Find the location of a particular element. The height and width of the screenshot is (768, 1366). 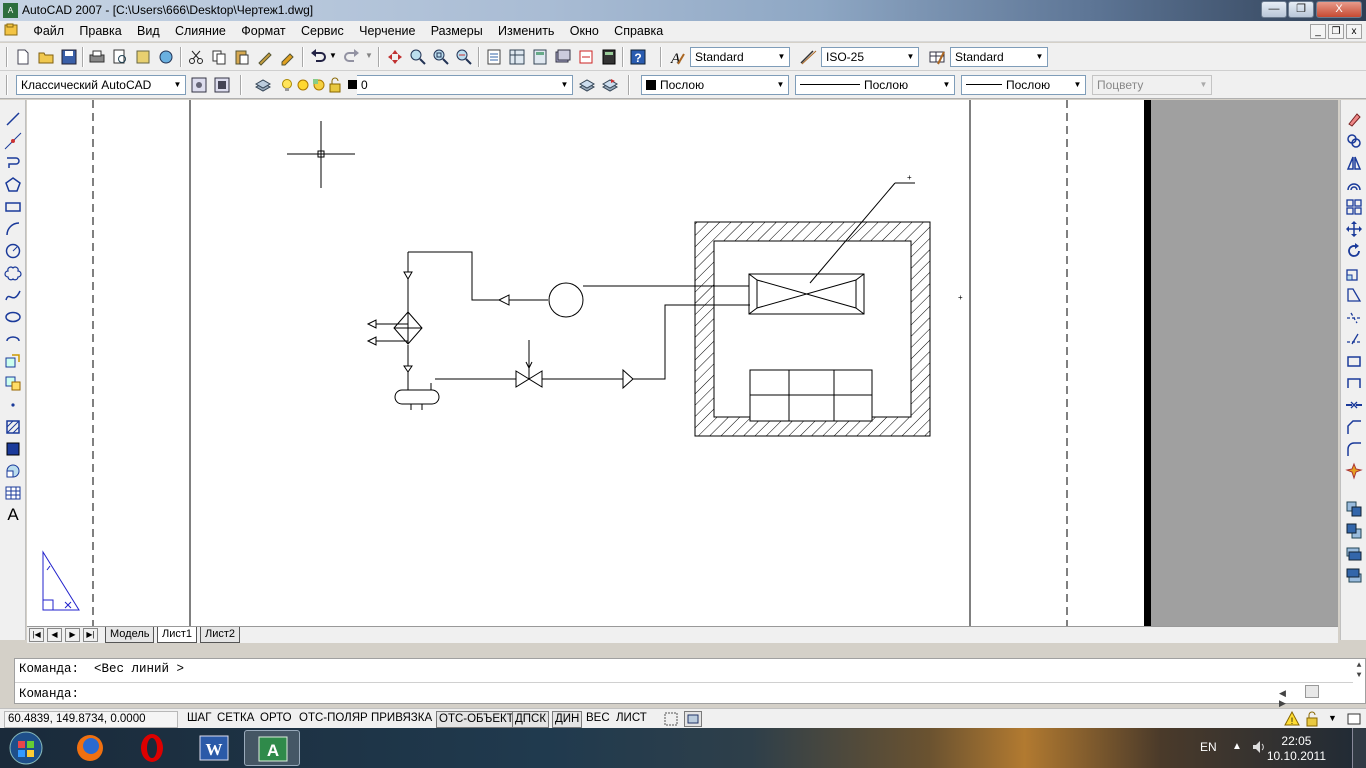

construction-line-icon is located at coordinates (13, 141).